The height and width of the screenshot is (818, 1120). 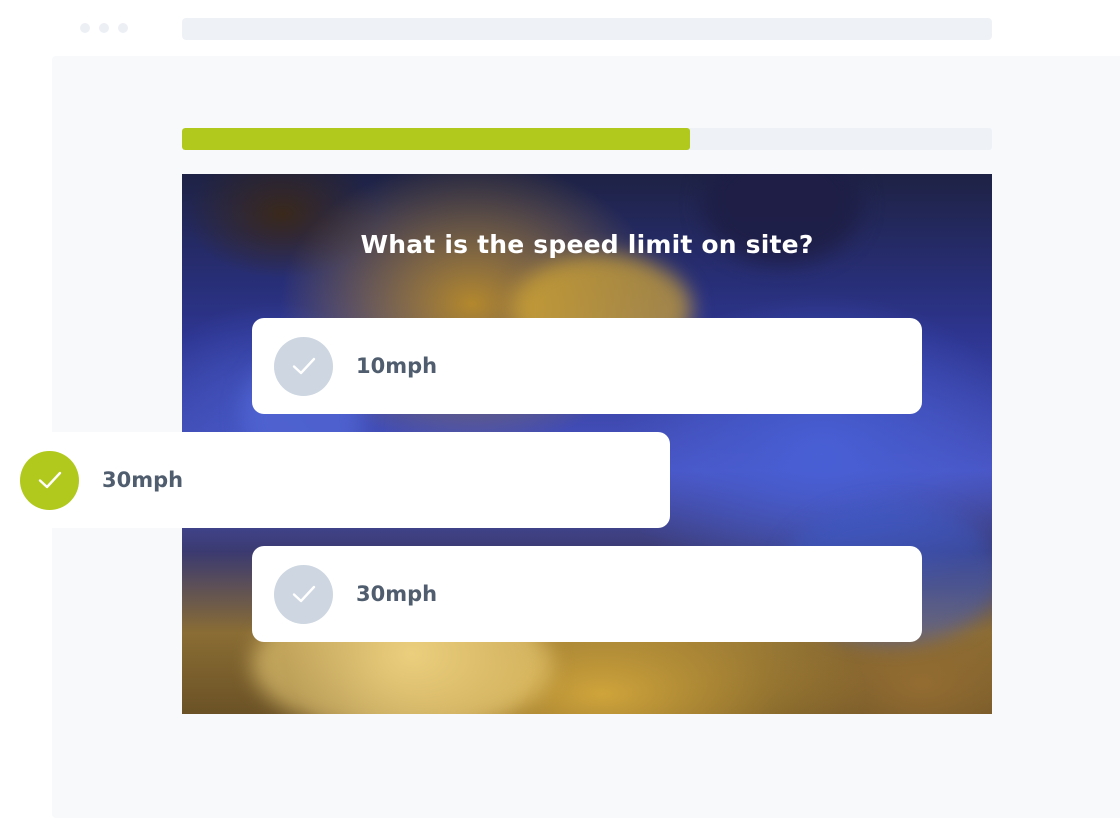 What do you see at coordinates (345, 480) in the screenshot?
I see `answer-option-2-selected: 30mph` at bounding box center [345, 480].